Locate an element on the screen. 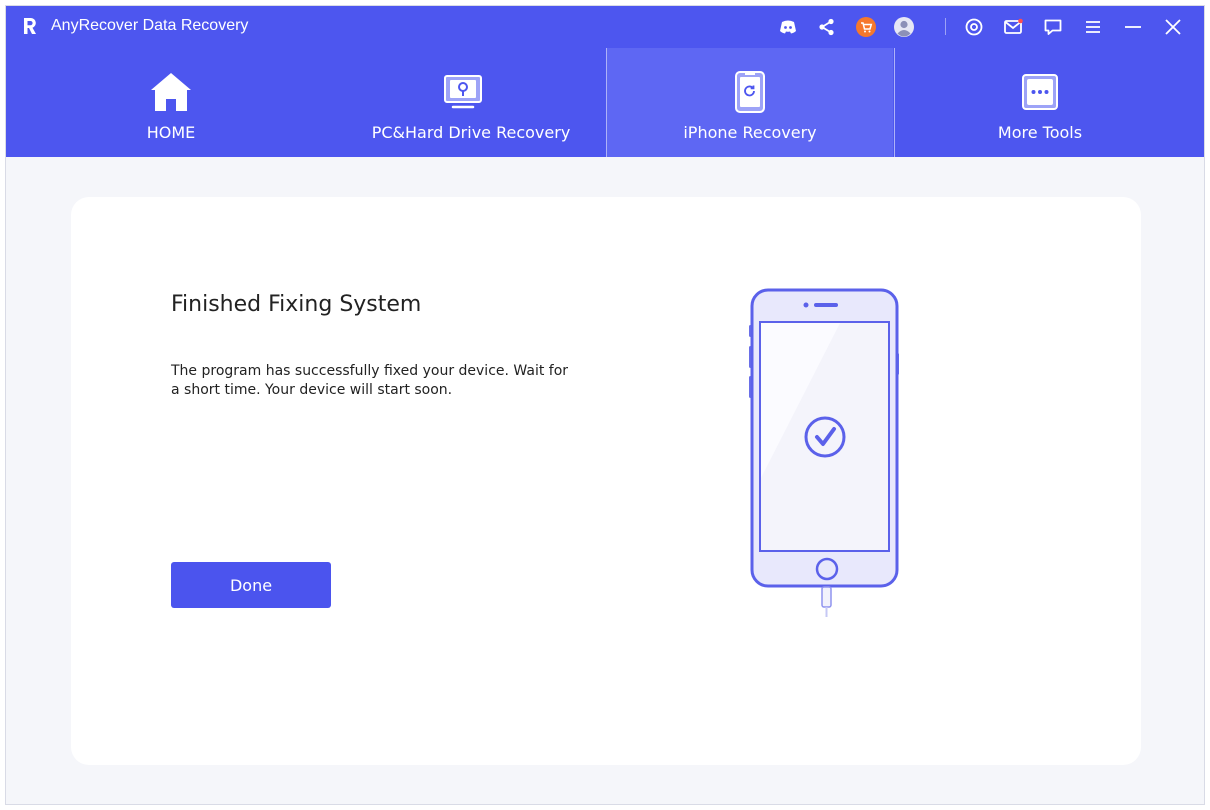 This screenshot has width=1210, height=810. titlebar-separator is located at coordinates (945, 26).